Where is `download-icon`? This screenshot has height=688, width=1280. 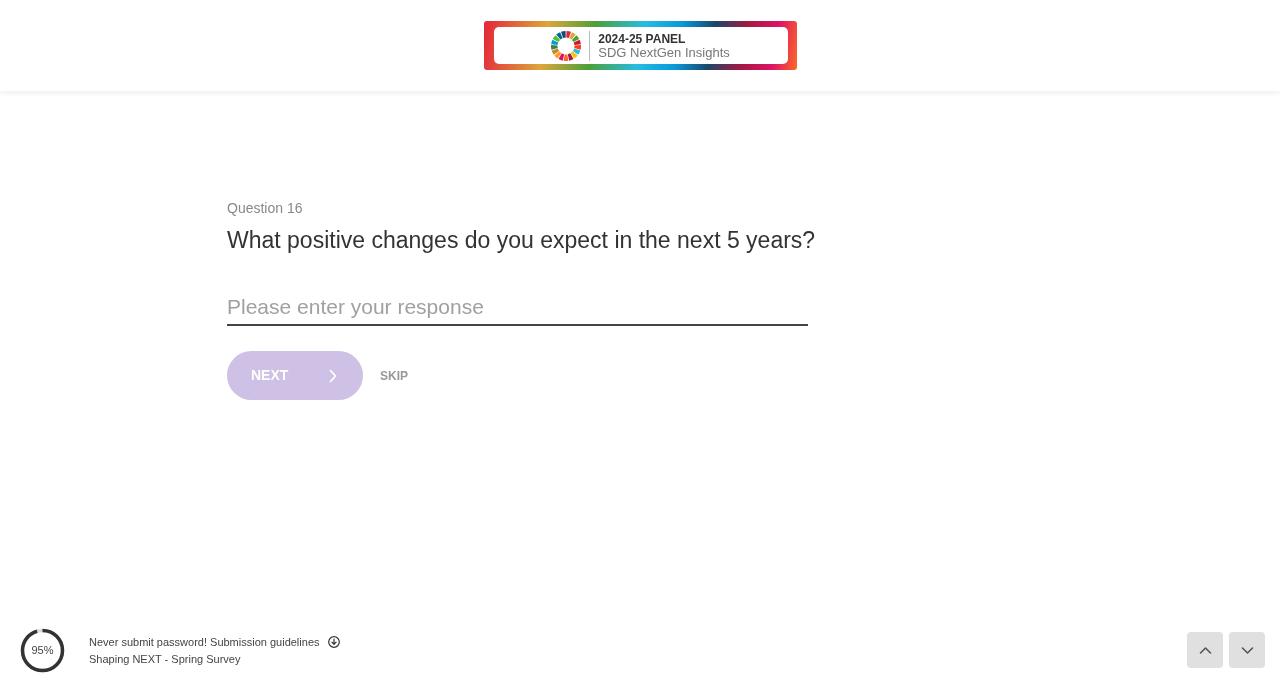
download-icon is located at coordinates (333, 641).